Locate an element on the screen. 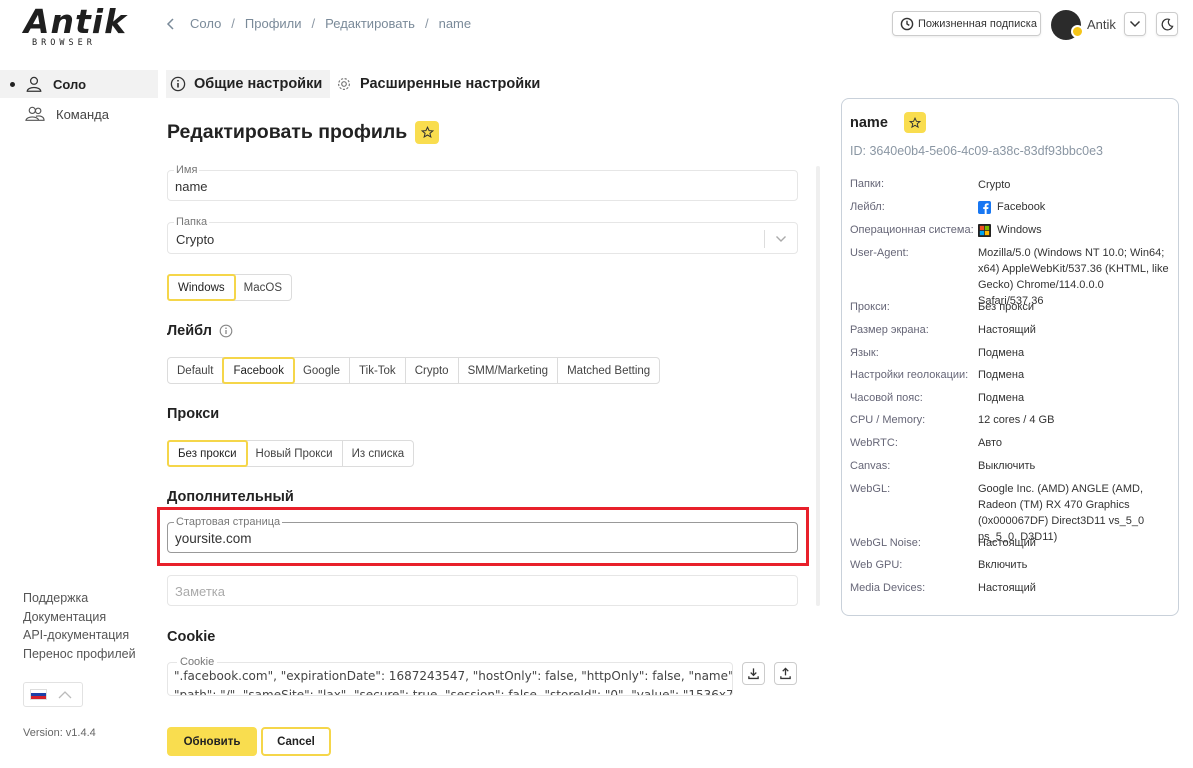  download-icon is located at coordinates (753, 674).